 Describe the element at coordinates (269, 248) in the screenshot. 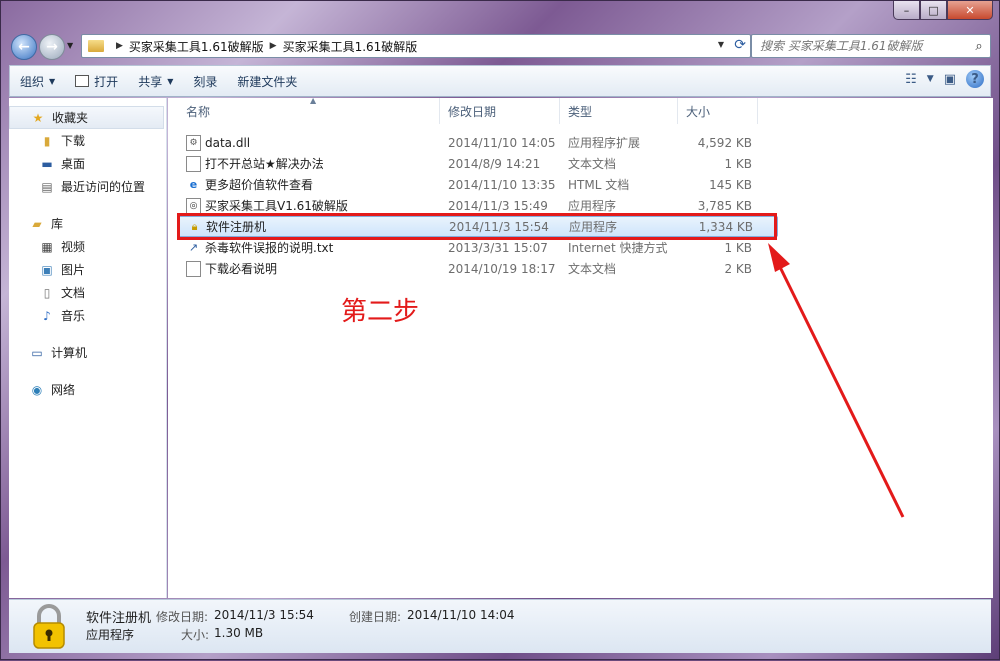

I see `file-name: 杀毒软件误报的说明.txt` at that location.